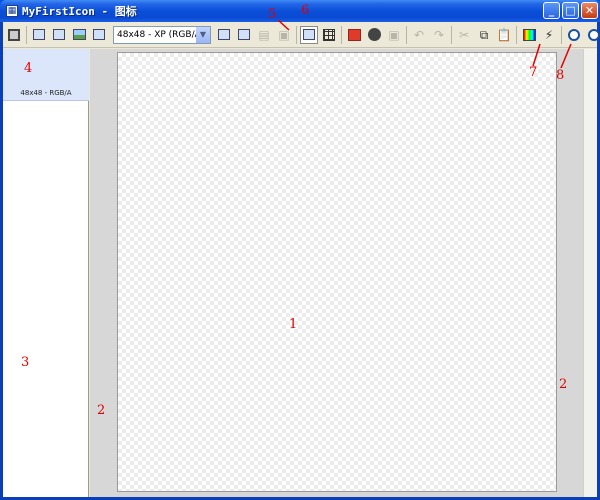 This screenshot has height=500, width=600. What do you see at coordinates (566, 56) in the screenshot?
I see `arrow-zoom-actual` at bounding box center [566, 56].